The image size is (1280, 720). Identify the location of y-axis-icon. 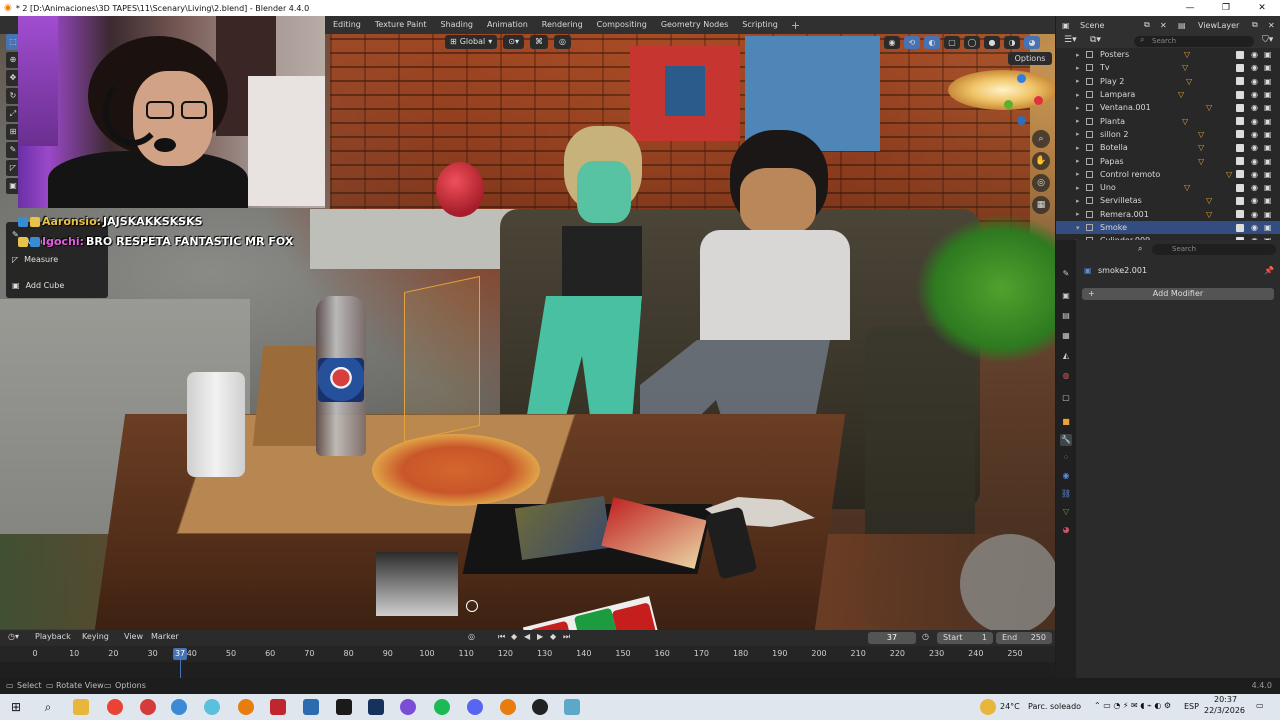
(1008, 104).